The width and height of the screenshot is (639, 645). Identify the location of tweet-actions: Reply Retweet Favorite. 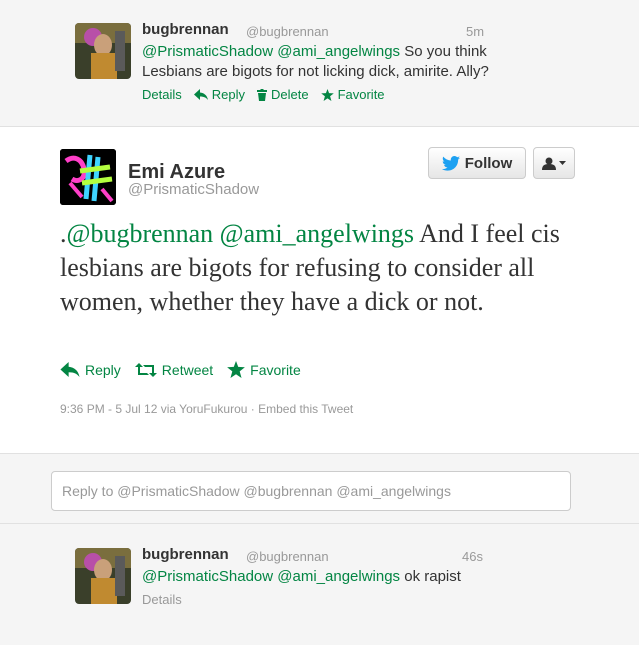
(187, 369).